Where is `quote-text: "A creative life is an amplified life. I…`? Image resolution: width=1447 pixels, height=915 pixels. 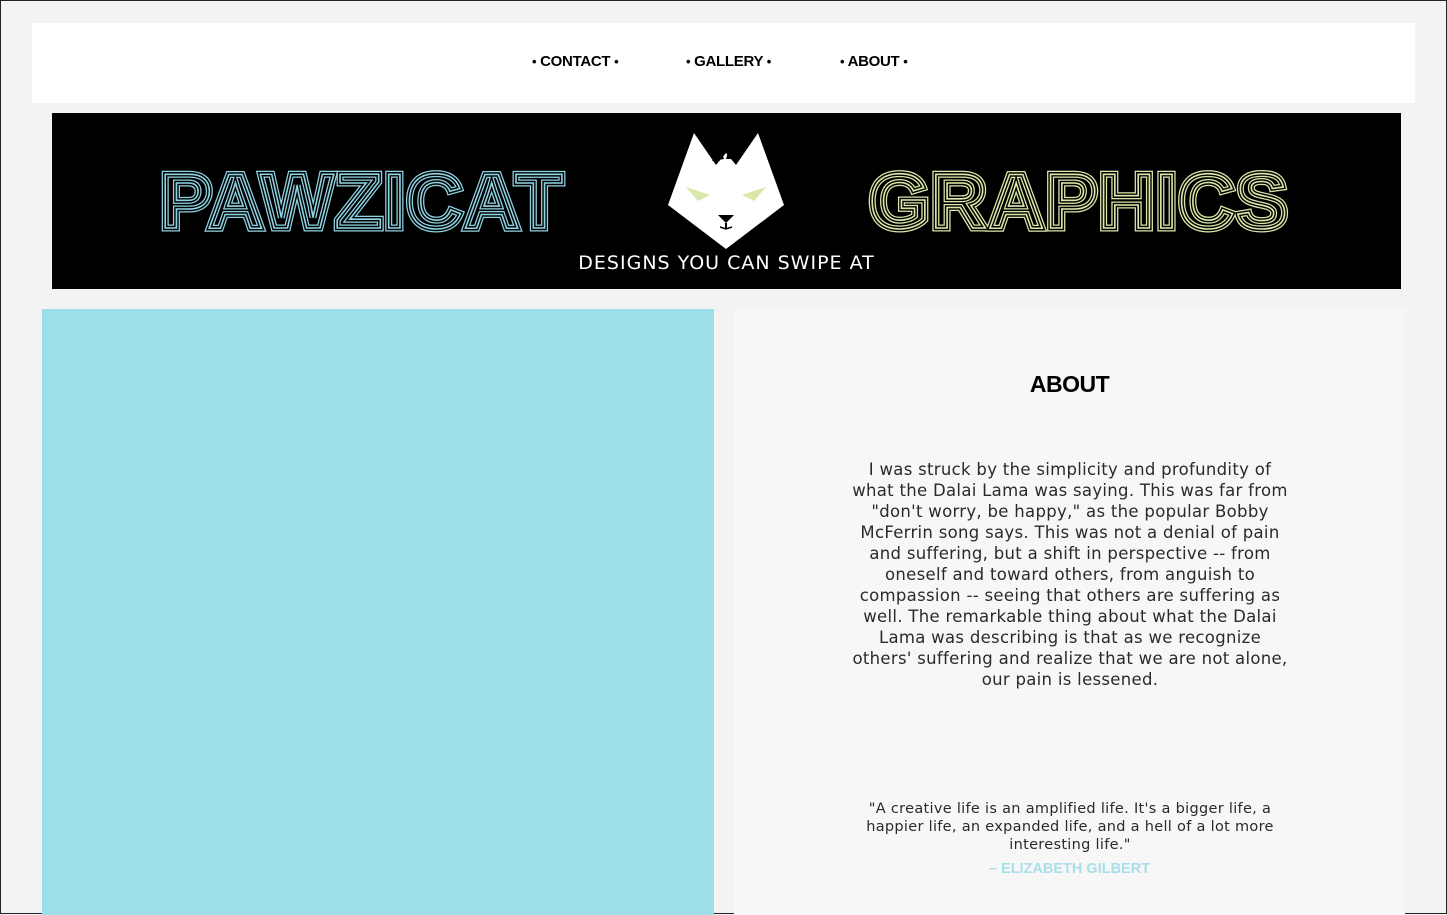 quote-text: "A creative life is an amplified life. I… is located at coordinates (1070, 827).